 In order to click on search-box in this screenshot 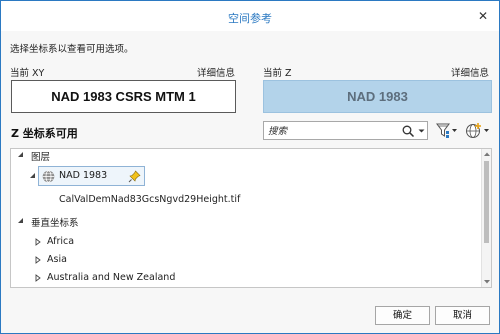, I will do `click(345, 130)`.